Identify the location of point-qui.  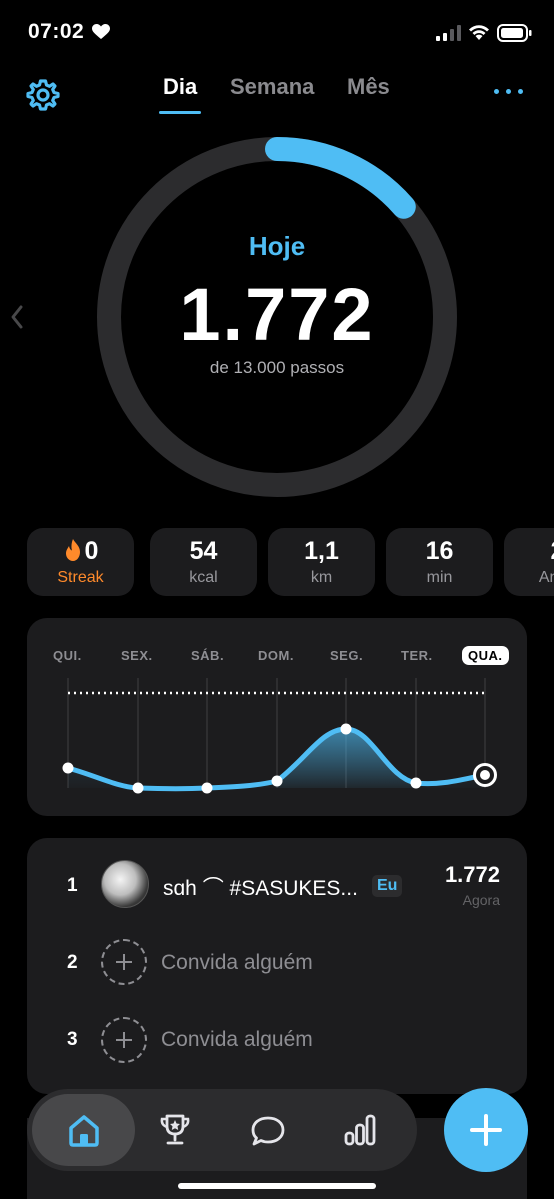
(68, 768).